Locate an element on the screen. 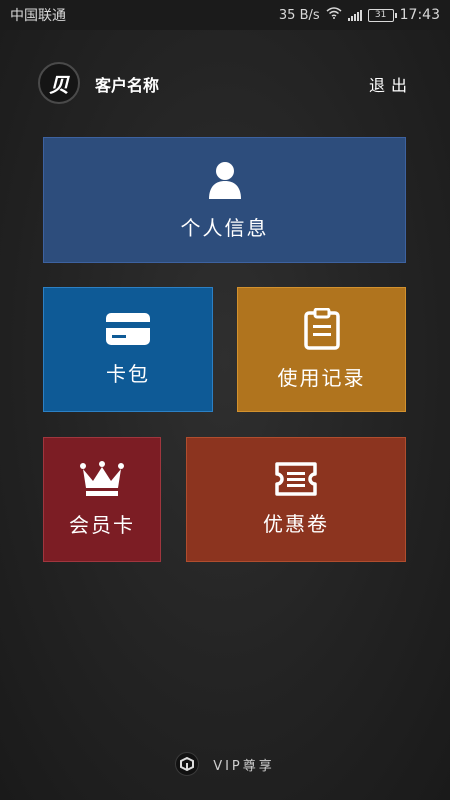 The width and height of the screenshot is (450, 800). usage-records-tile: 使用记录 is located at coordinates (321, 349).